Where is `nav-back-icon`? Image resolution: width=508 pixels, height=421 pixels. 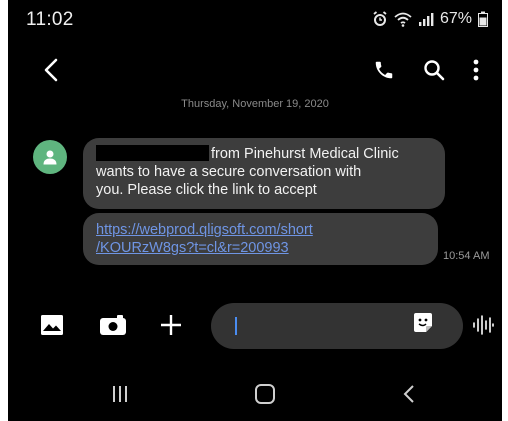
nav-back-icon is located at coordinates (408, 394).